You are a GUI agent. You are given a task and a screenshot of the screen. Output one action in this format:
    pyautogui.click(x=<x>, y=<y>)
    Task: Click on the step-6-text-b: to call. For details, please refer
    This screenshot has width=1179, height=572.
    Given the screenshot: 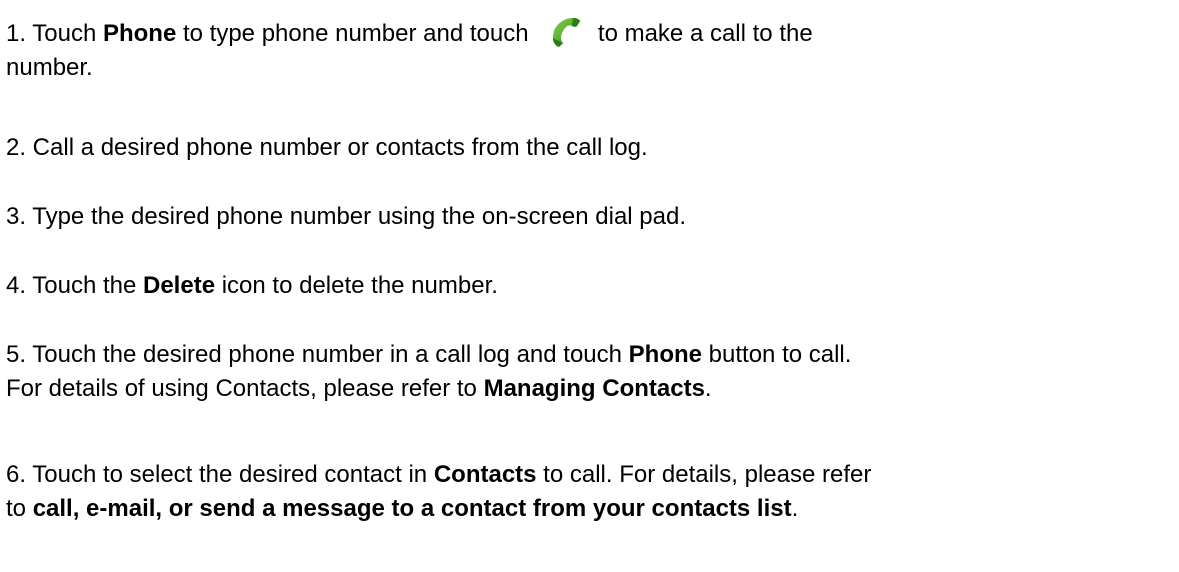 What is the action you would take?
    pyautogui.click(x=704, y=474)
    